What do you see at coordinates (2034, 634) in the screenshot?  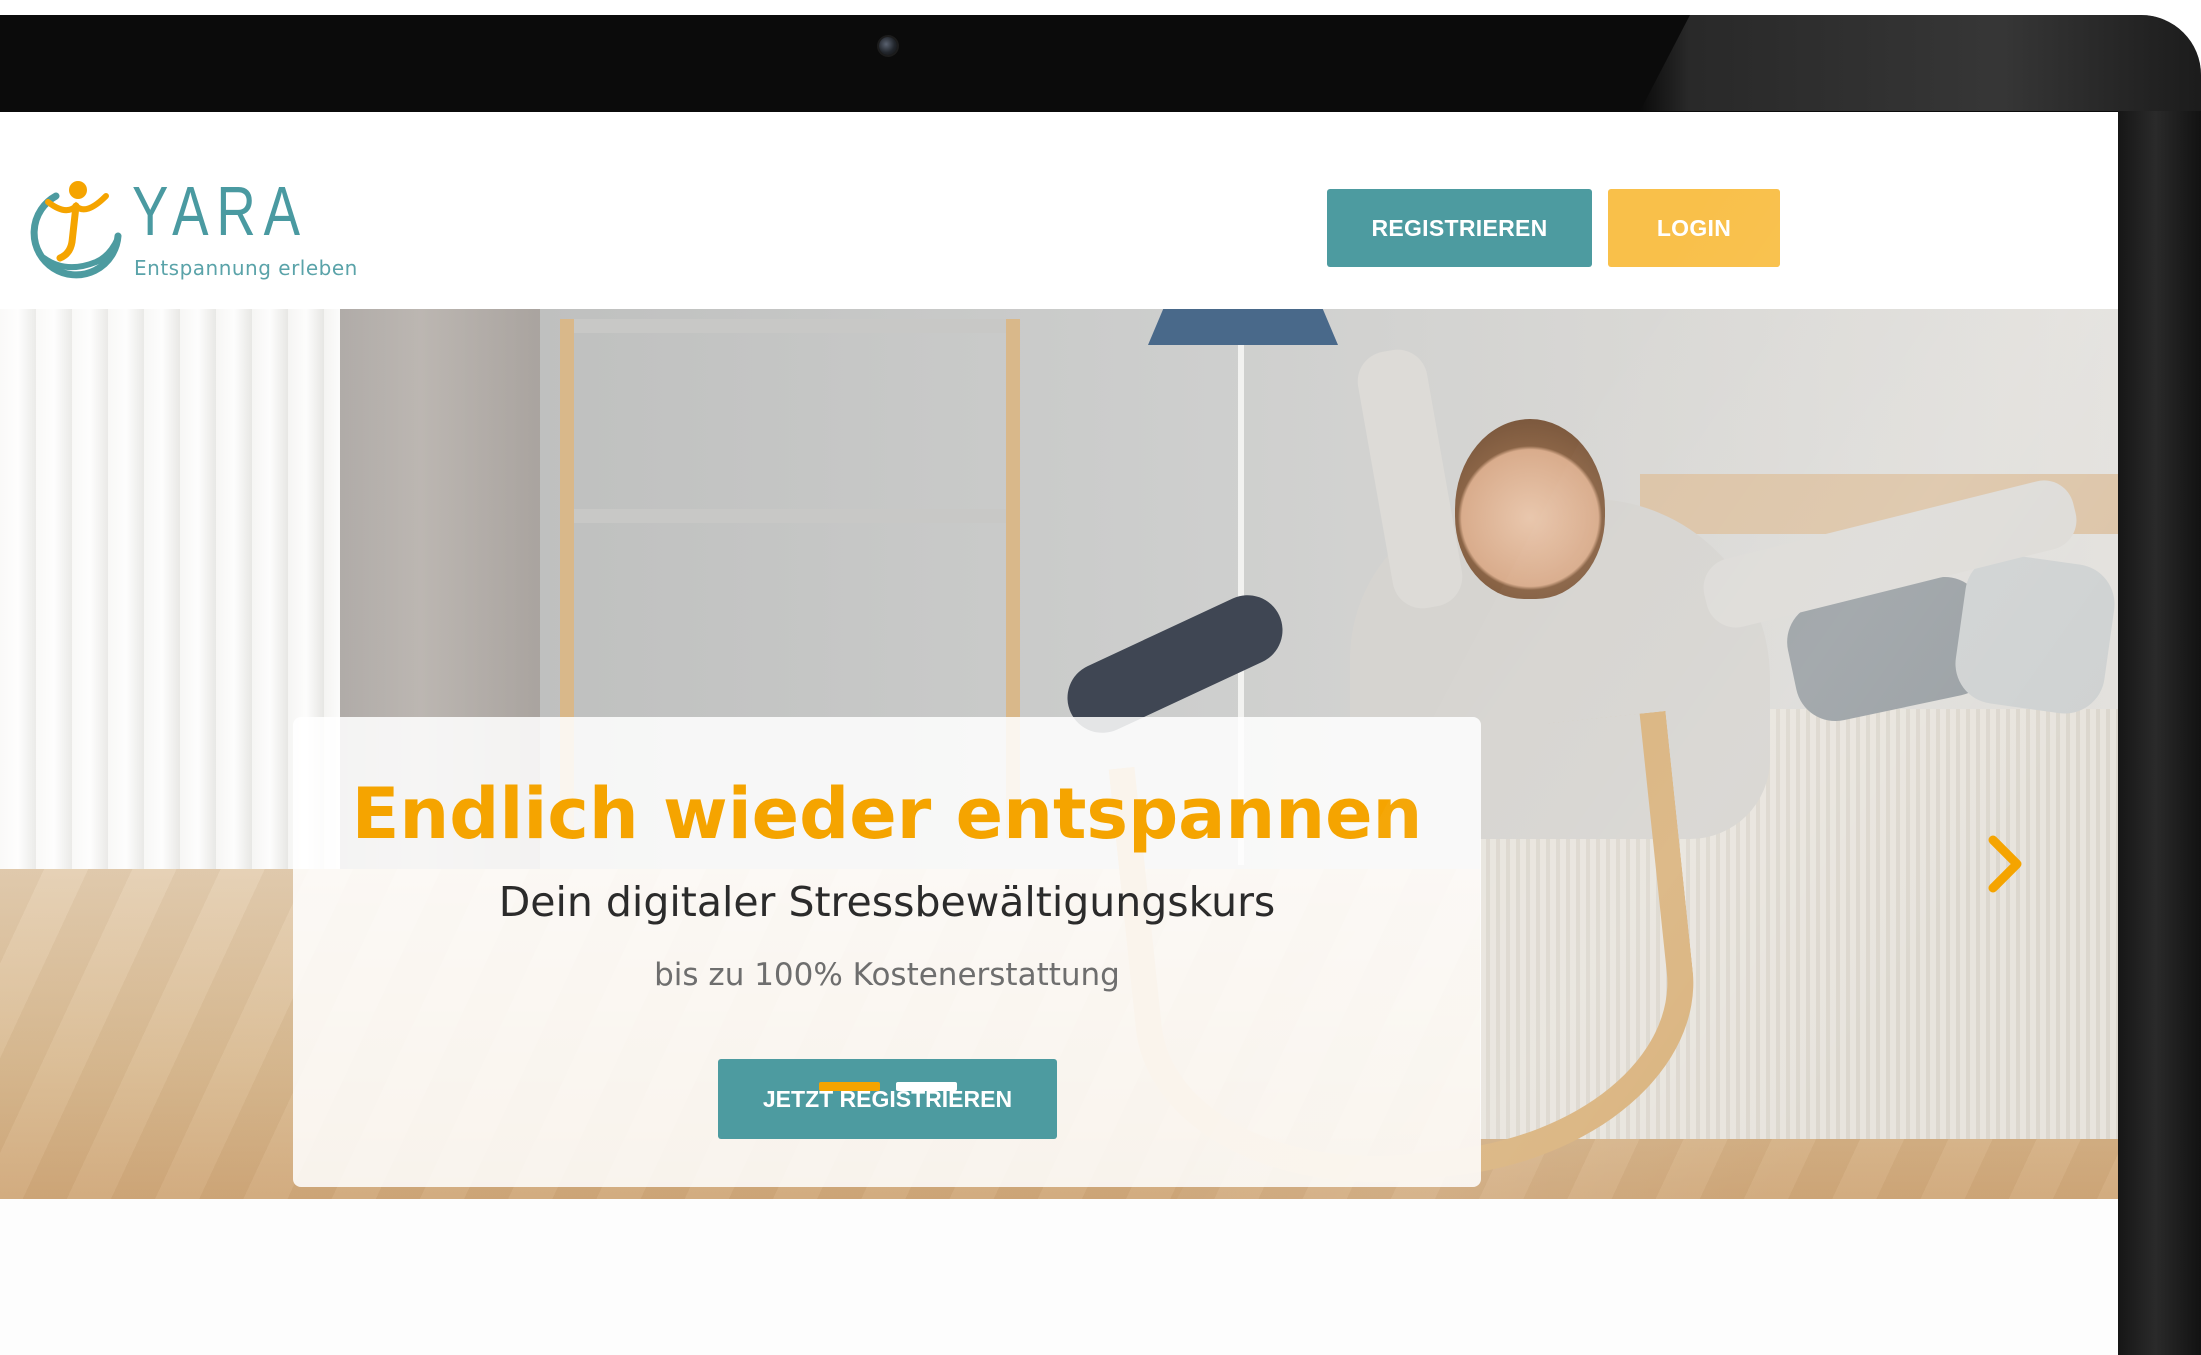 I see `hero-image-pillow` at bounding box center [2034, 634].